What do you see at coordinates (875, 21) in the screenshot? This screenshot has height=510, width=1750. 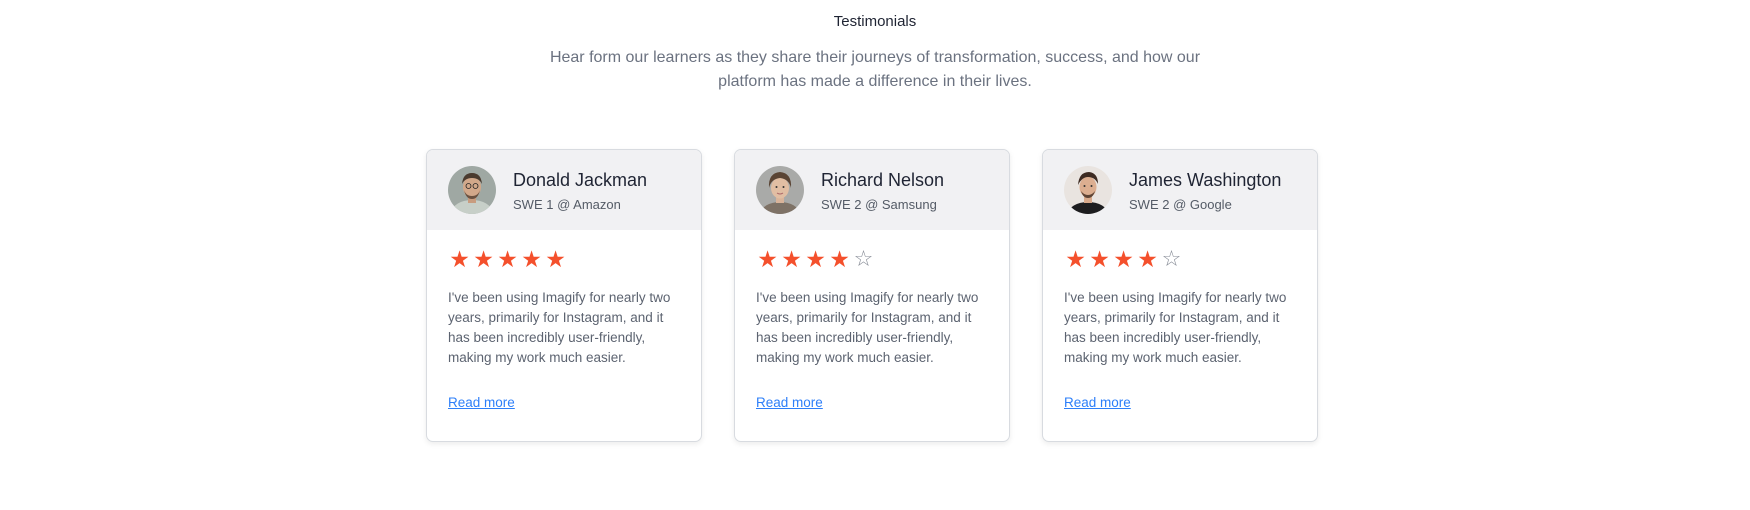 I see `section-title: Testimonials` at bounding box center [875, 21].